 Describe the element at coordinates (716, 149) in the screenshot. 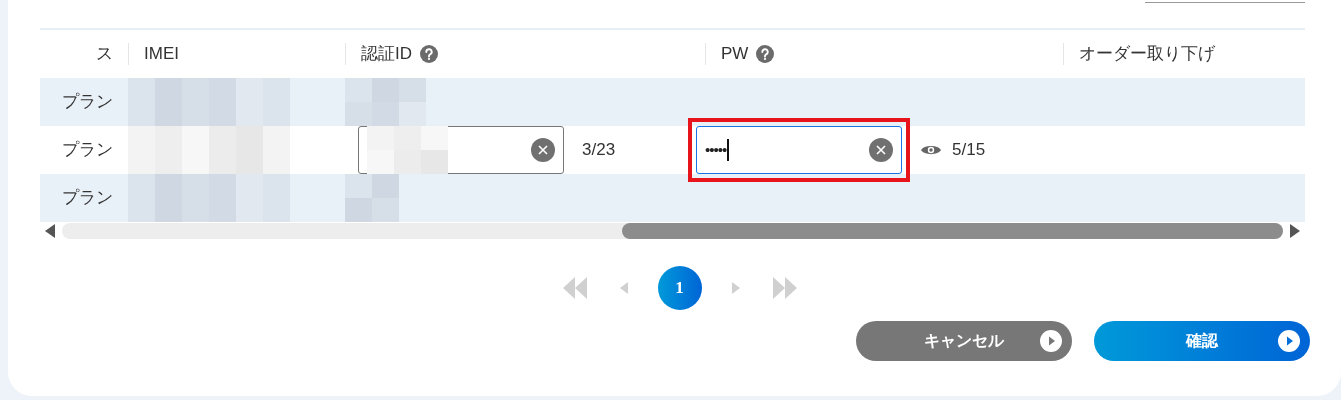

I see `field-value: •••••` at that location.